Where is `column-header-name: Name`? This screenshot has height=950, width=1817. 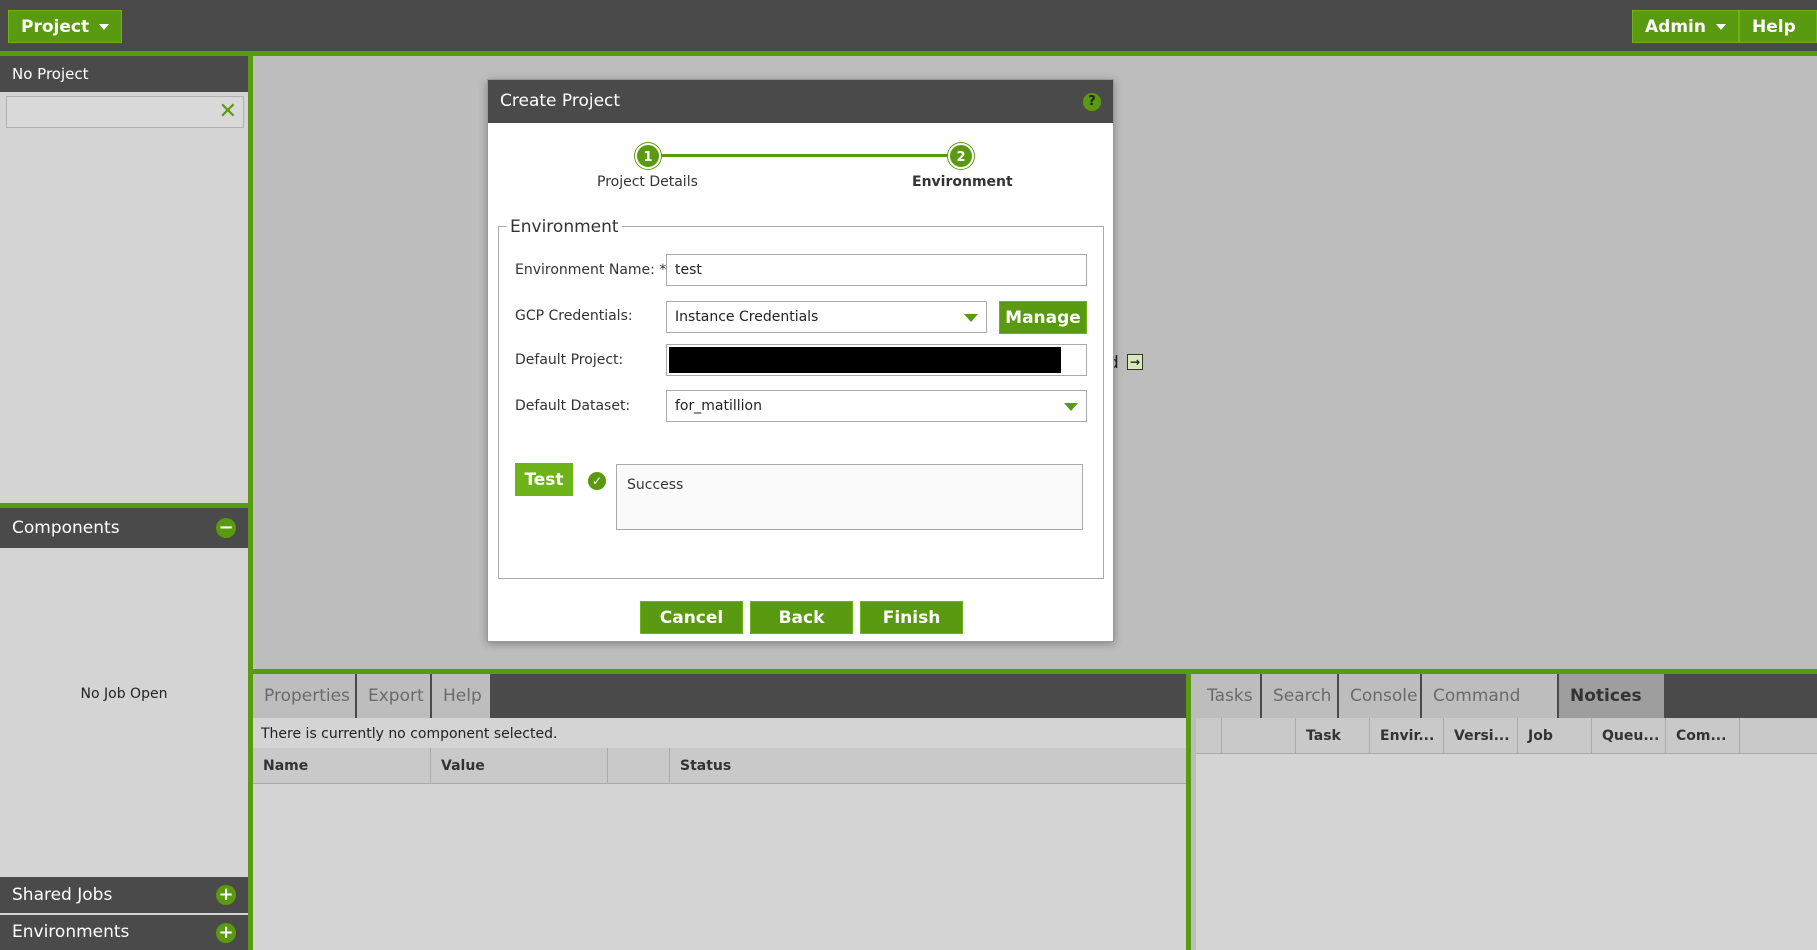 column-header-name: Name is located at coordinates (342, 766).